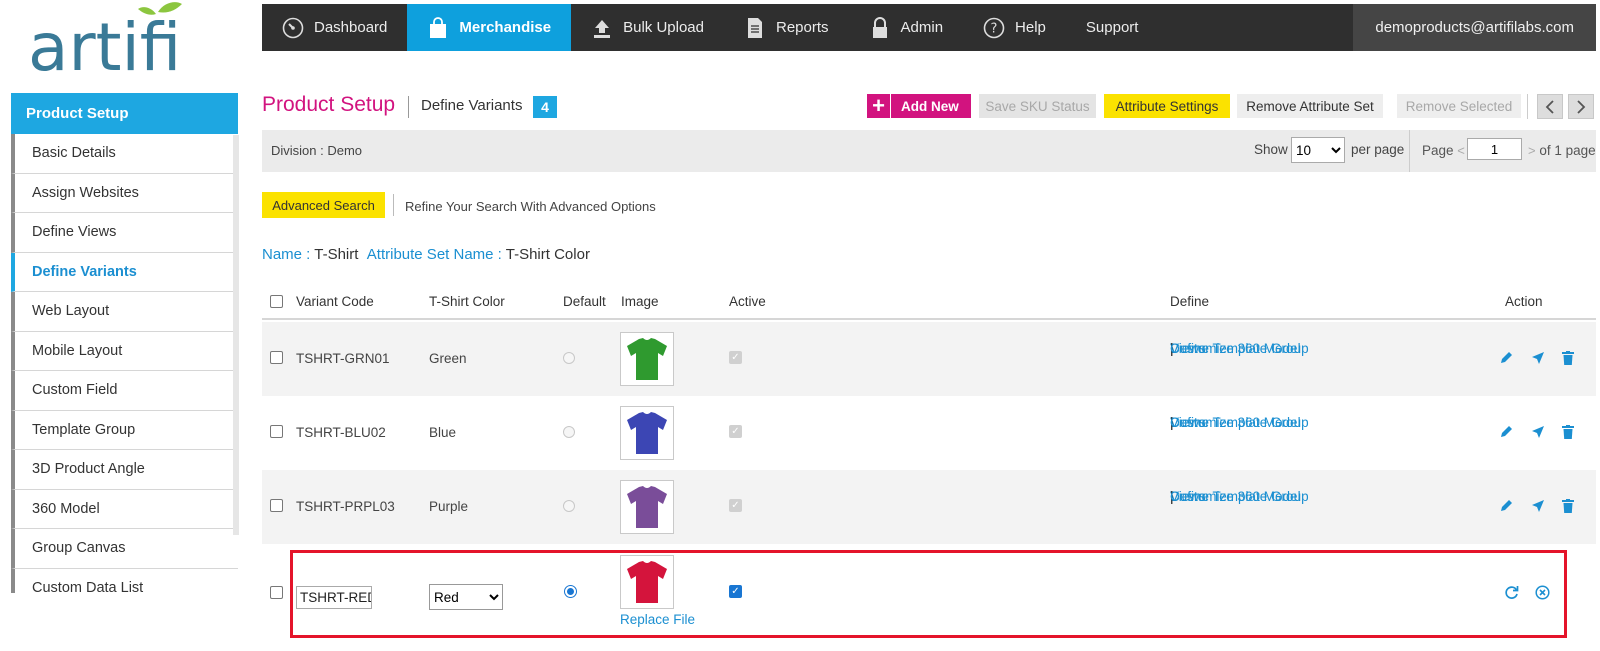 The width and height of the screenshot is (1600, 651). Describe the element at coordinates (124, 154) in the screenshot. I see `sidebar-item-basic-details: Basic Details` at that location.